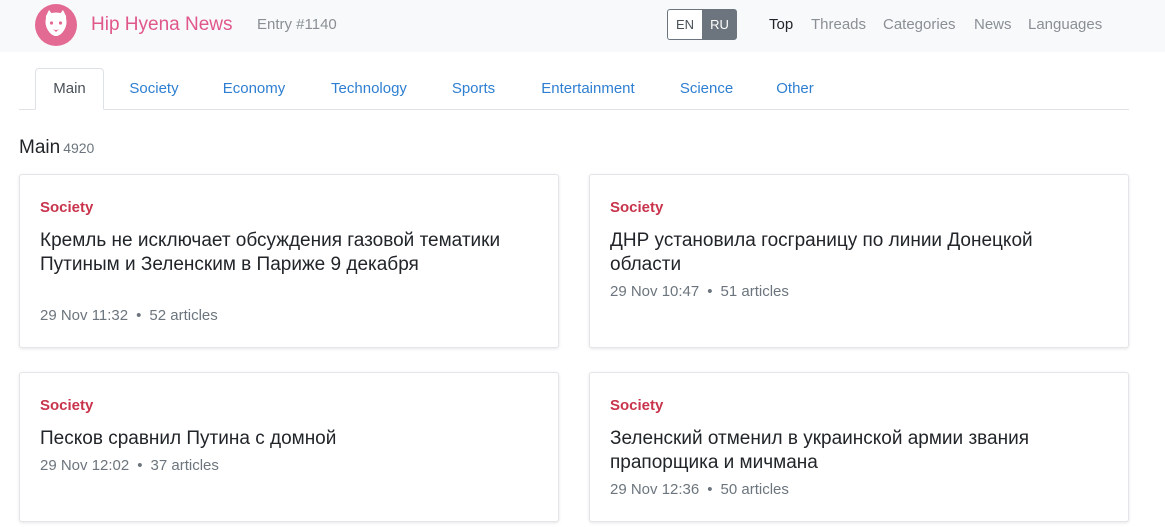 The width and height of the screenshot is (1165, 527). What do you see at coordinates (655, 291) in the screenshot?
I see `card-time: 29 Nov 10:47` at bounding box center [655, 291].